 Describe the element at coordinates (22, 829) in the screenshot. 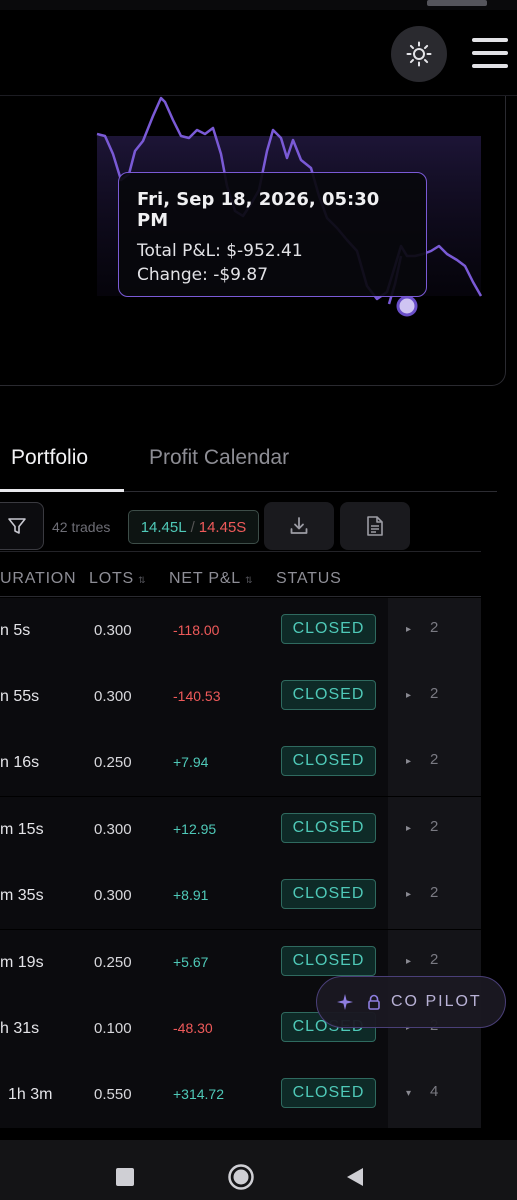

I see `duration-cell: m 15s` at that location.